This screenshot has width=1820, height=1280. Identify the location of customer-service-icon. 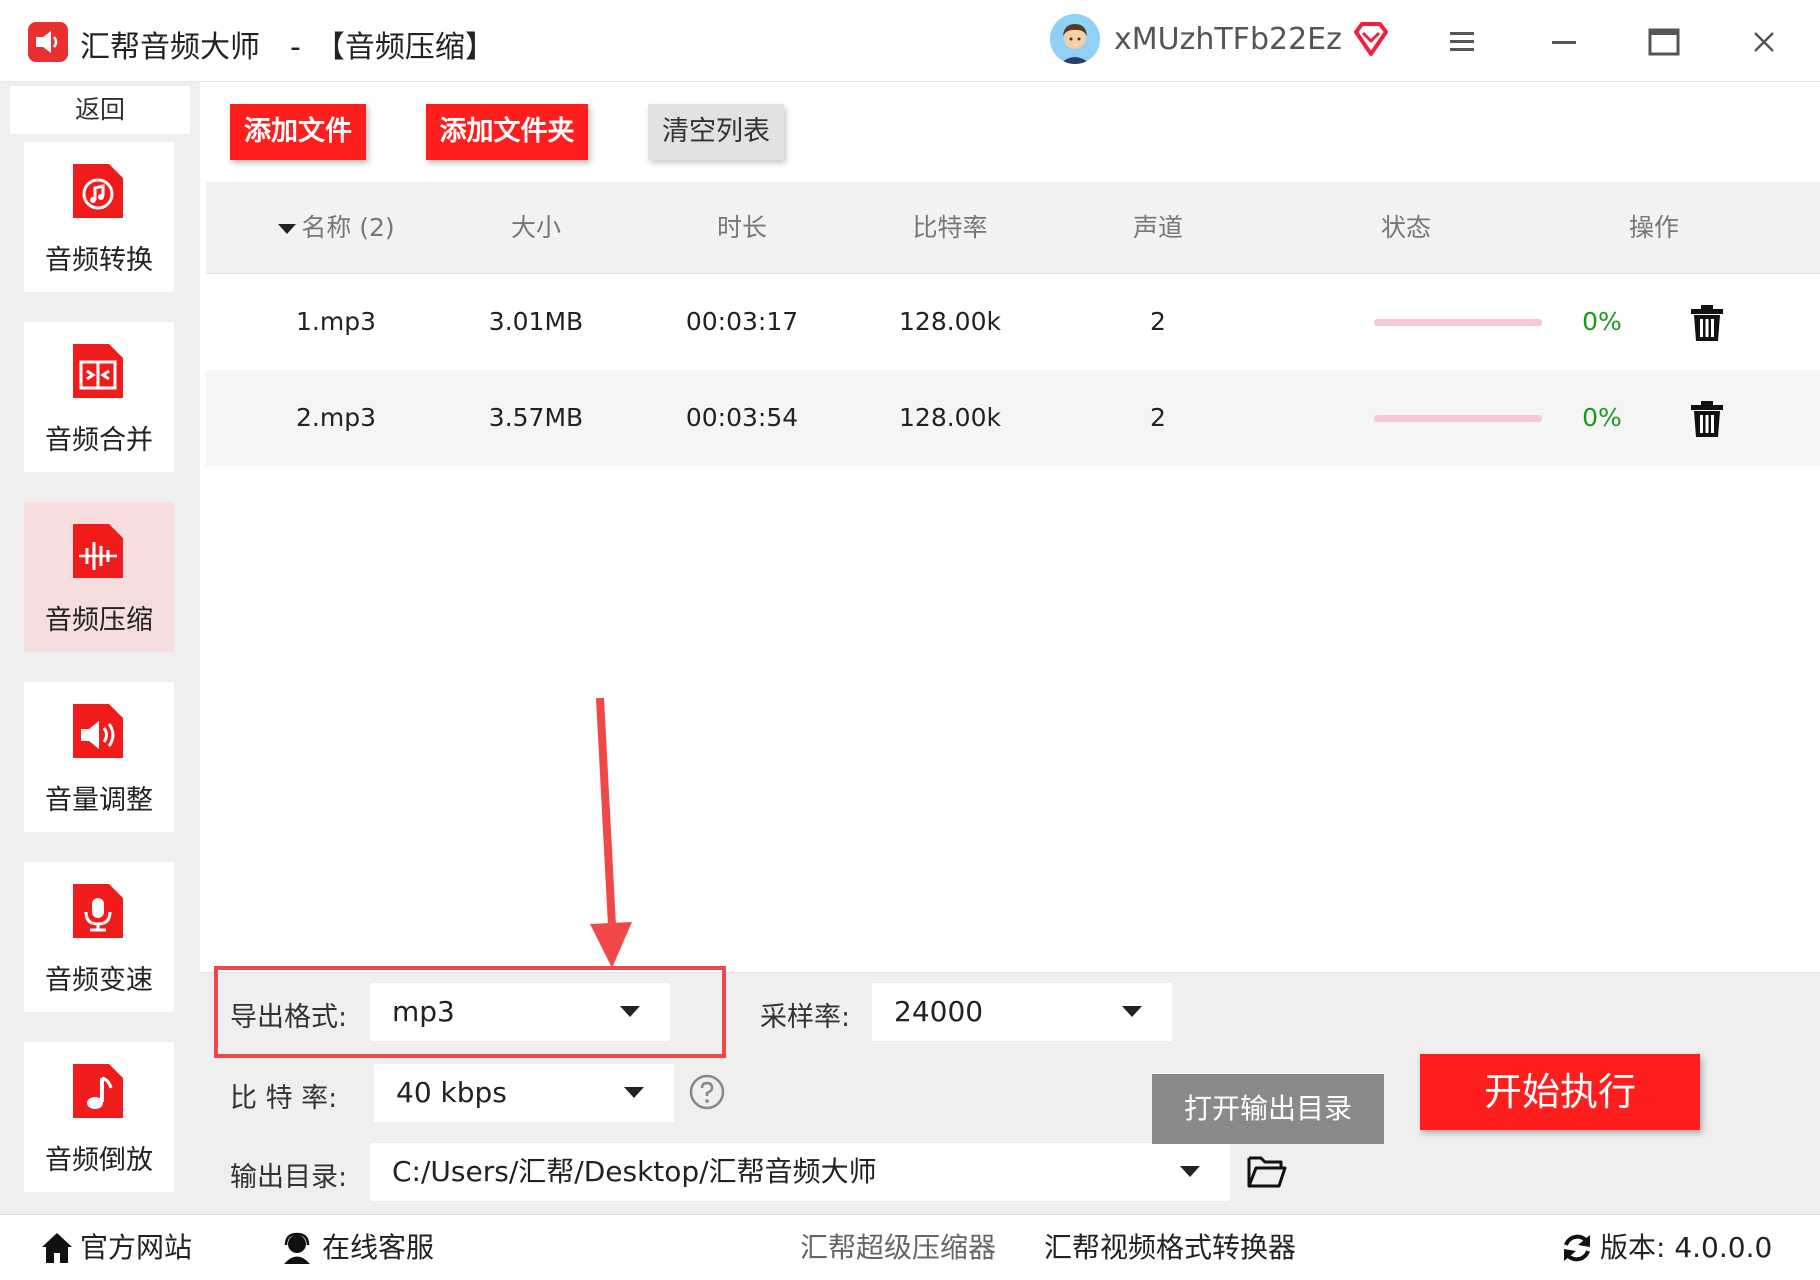
(297, 1248).